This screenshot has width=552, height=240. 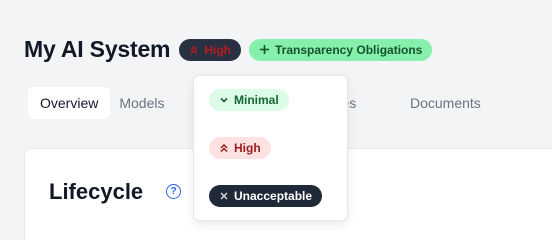 I want to click on transparency-label: Transparency Obligations, so click(x=348, y=49).